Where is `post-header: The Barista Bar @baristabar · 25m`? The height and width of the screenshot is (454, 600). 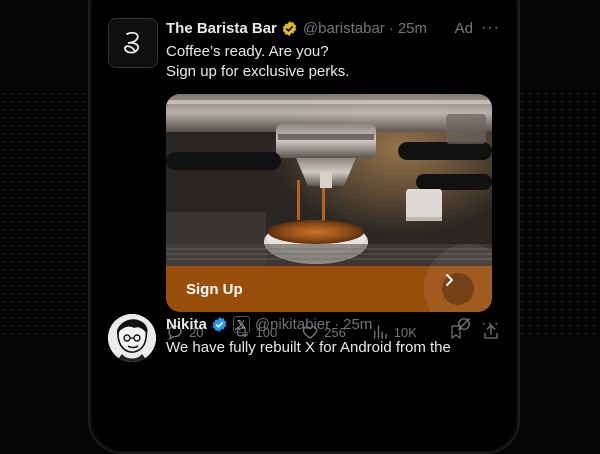 post-header: The Barista Bar @baristabar · 25m is located at coordinates (333, 28).